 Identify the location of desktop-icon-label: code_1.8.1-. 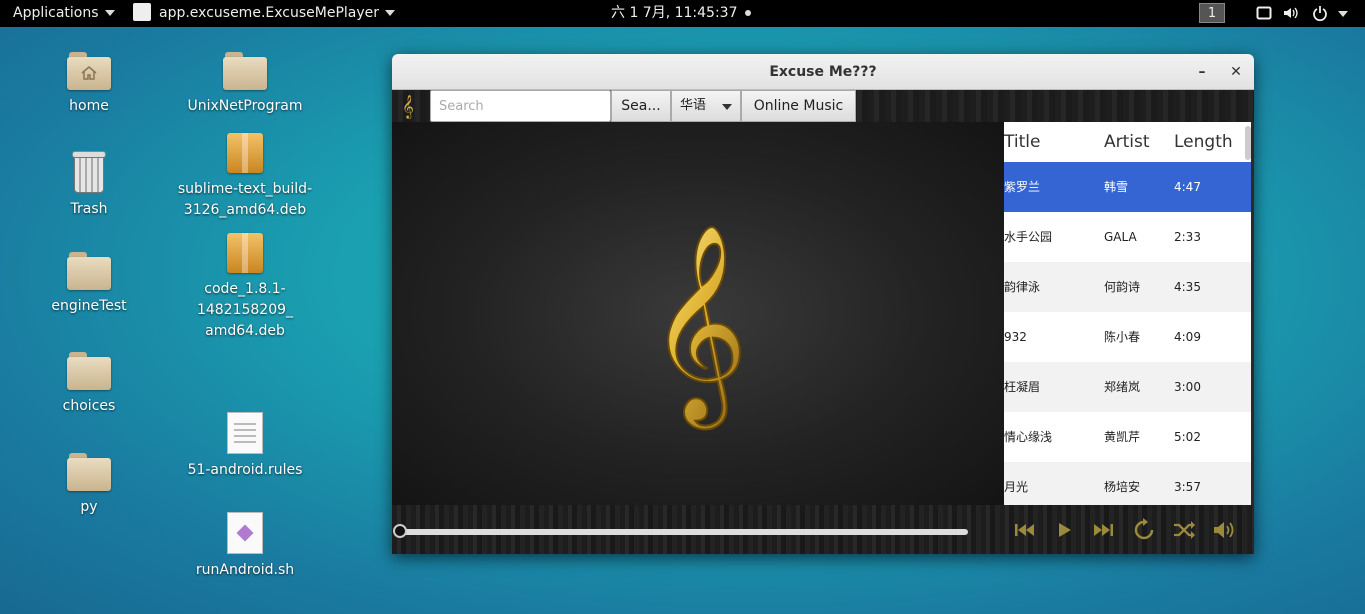
(245, 289).